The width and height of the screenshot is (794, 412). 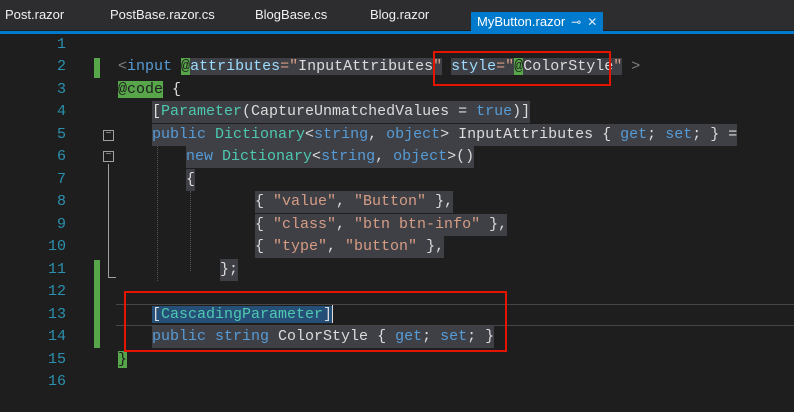 What do you see at coordinates (56, 314) in the screenshot?
I see `line-number: 13` at bounding box center [56, 314].